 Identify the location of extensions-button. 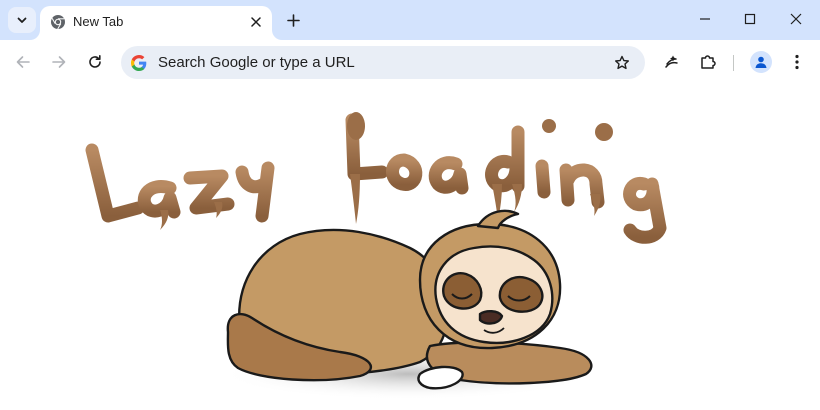
(708, 62).